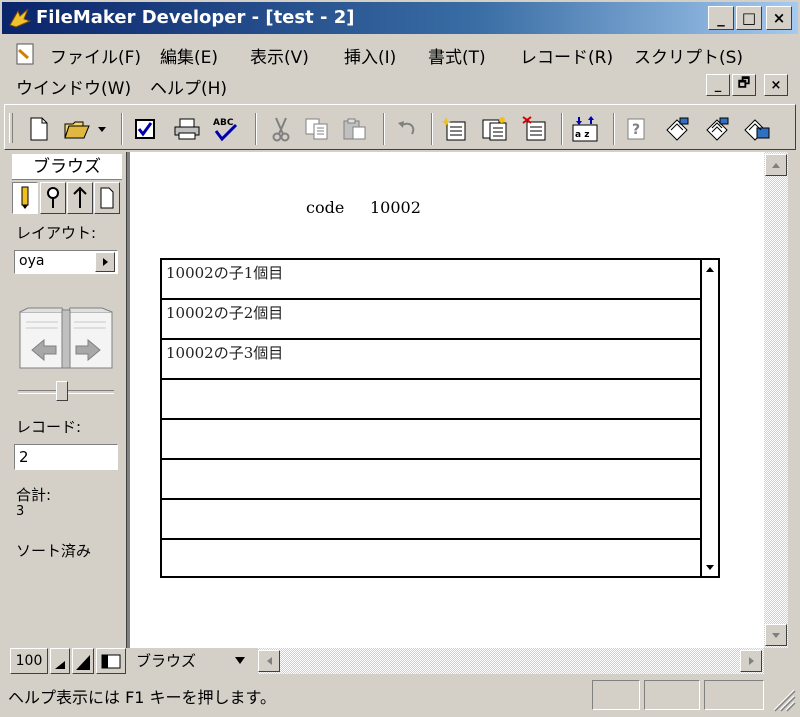  I want to click on menu-records: レコード(R), so click(566, 55).